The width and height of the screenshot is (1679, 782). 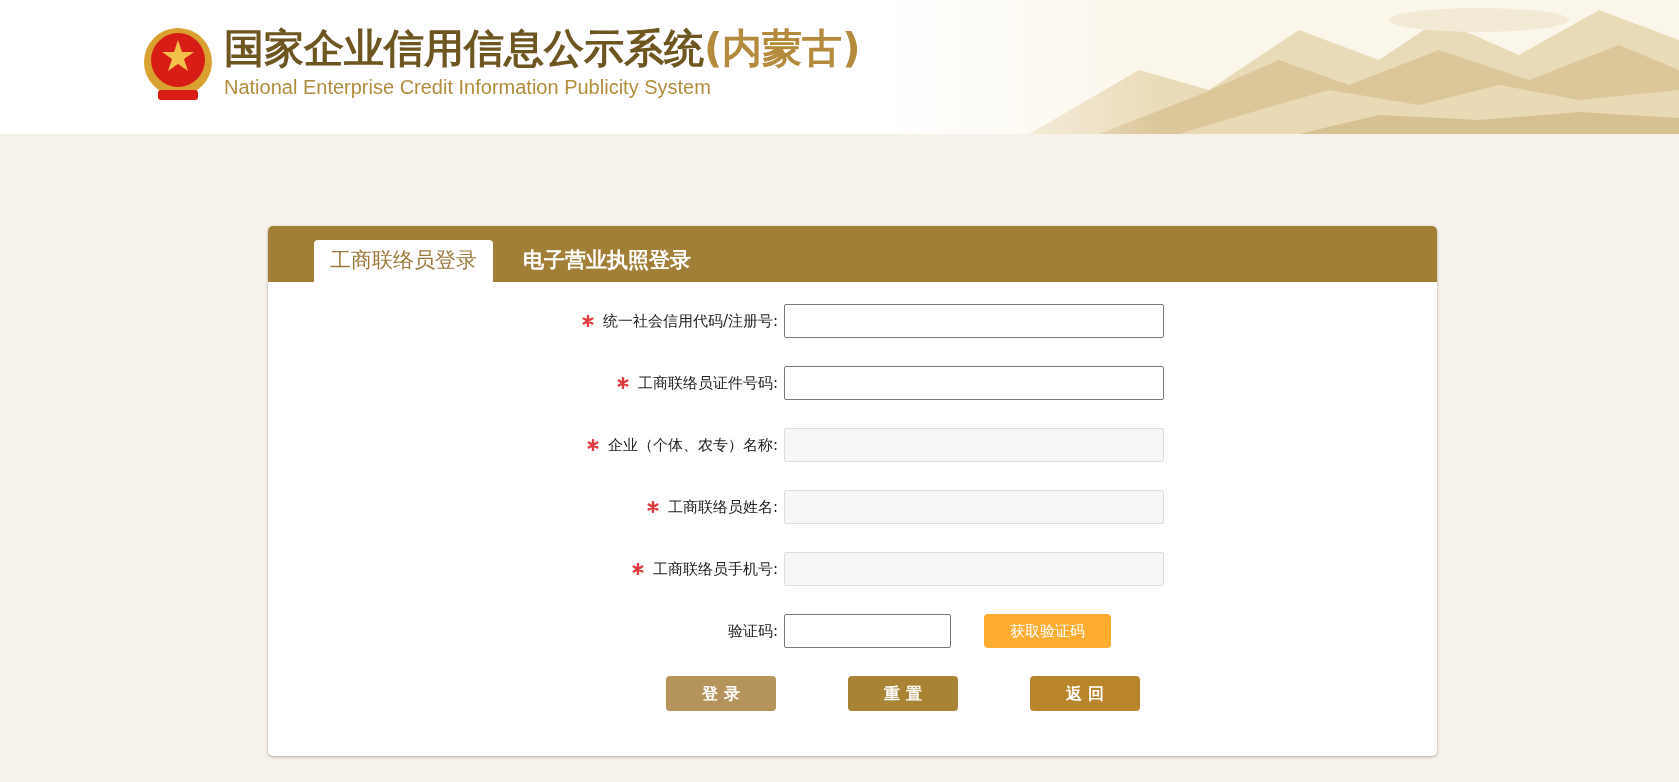 I want to click on action-button: 重 置, so click(x=903, y=693).